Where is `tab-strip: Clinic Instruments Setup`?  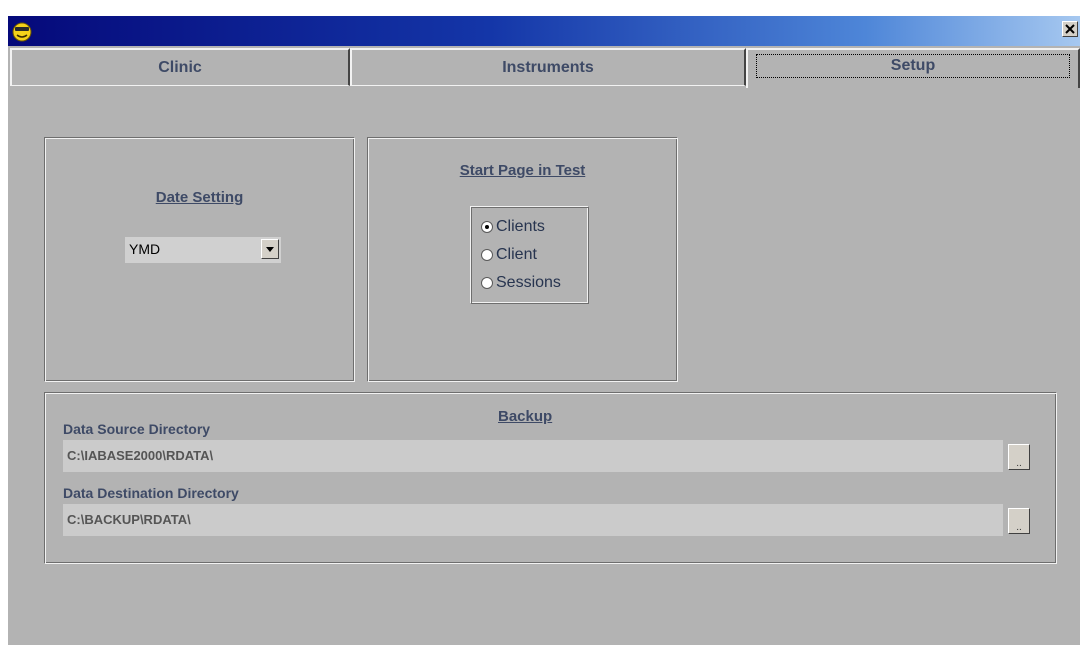
tab-strip: Clinic Instruments Setup is located at coordinates (544, 69).